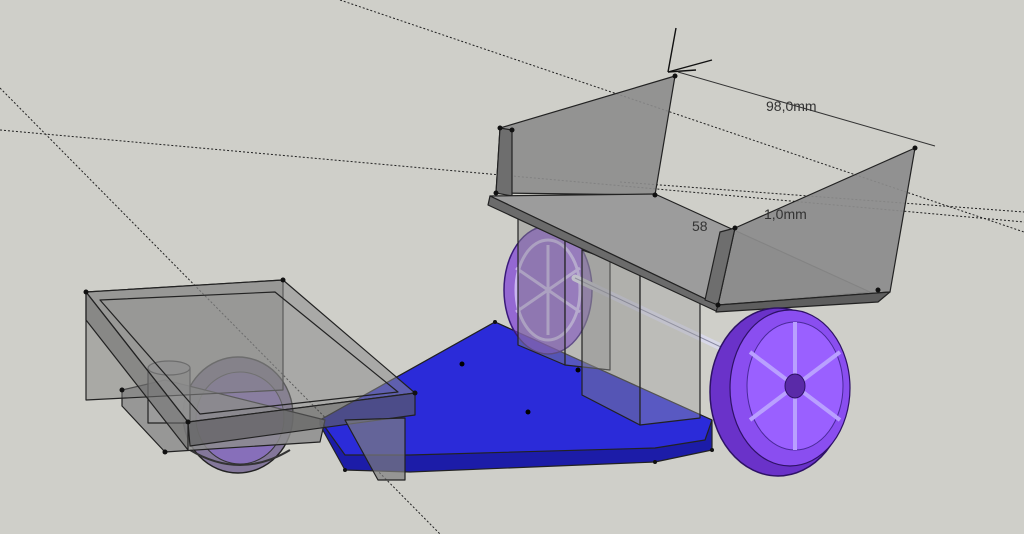  I want to click on dimension-thickness: 1,0mm, so click(785, 214).